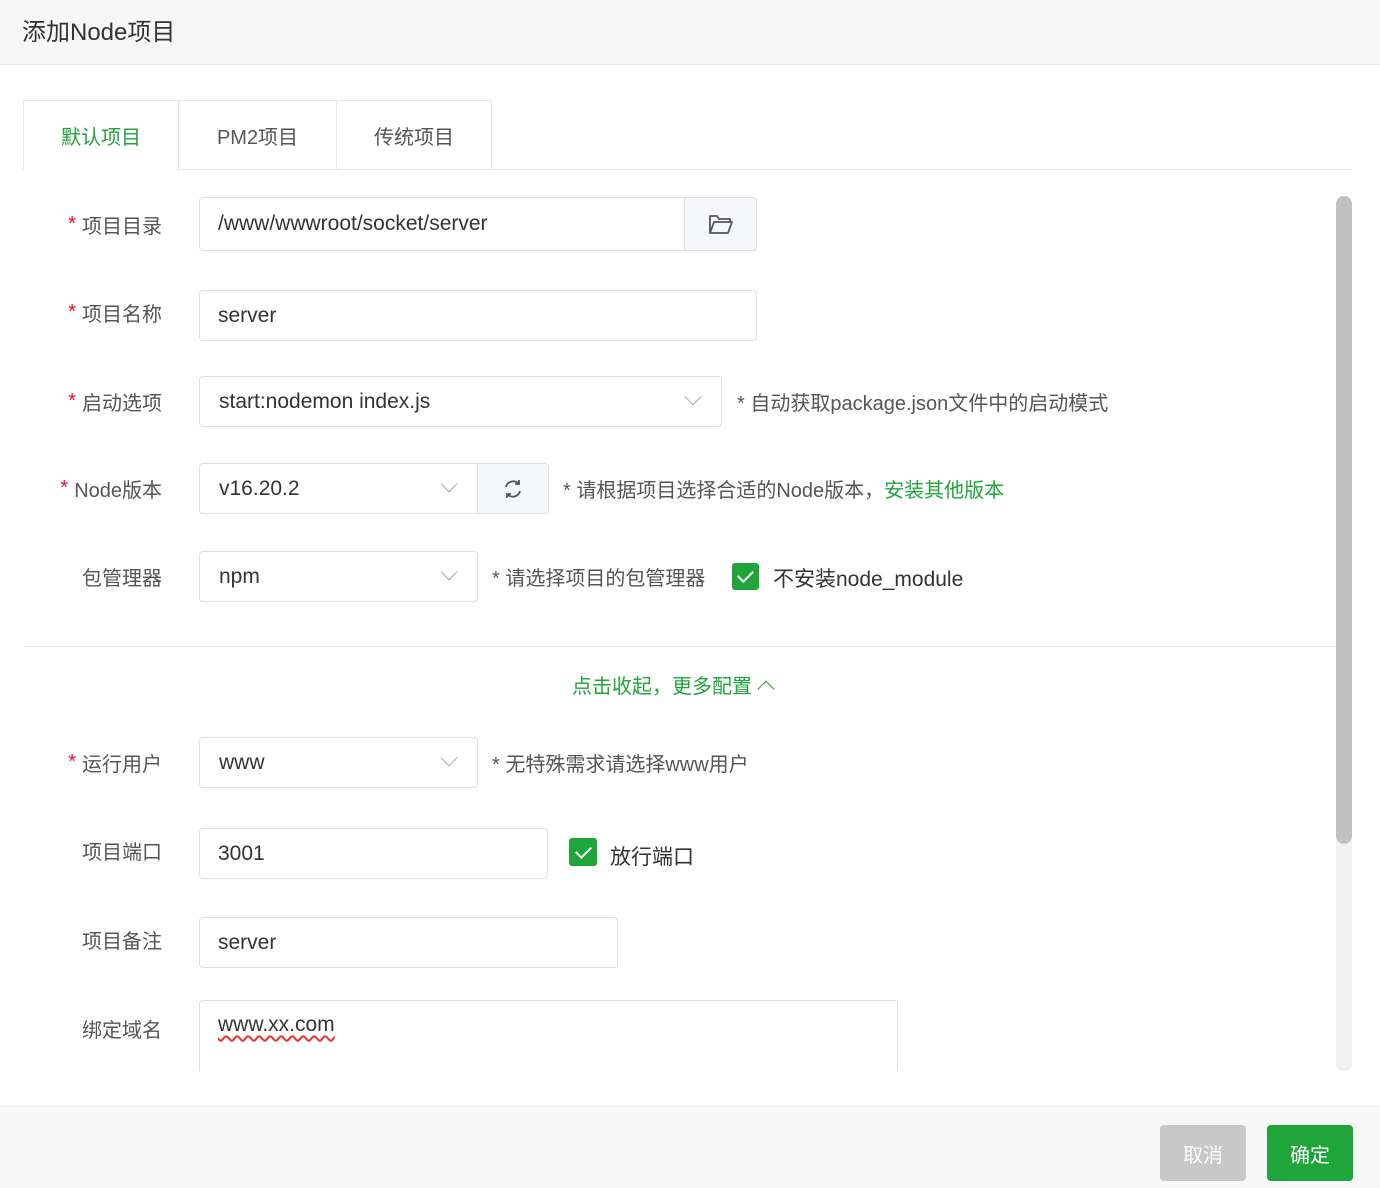  I want to click on chevron-up-icon, so click(766, 689).